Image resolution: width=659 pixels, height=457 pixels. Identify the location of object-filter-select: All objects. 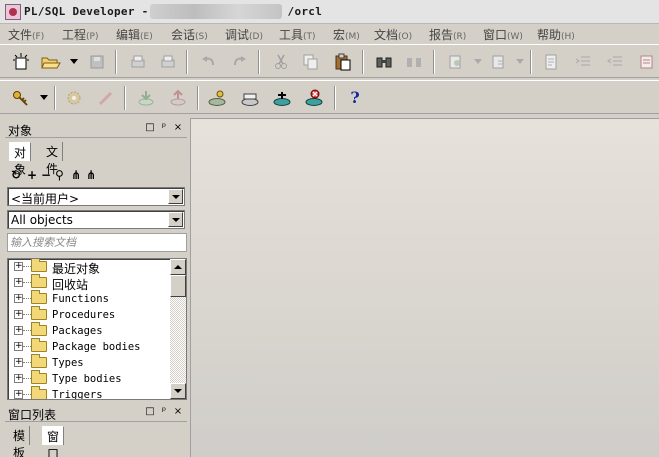
(96, 219).